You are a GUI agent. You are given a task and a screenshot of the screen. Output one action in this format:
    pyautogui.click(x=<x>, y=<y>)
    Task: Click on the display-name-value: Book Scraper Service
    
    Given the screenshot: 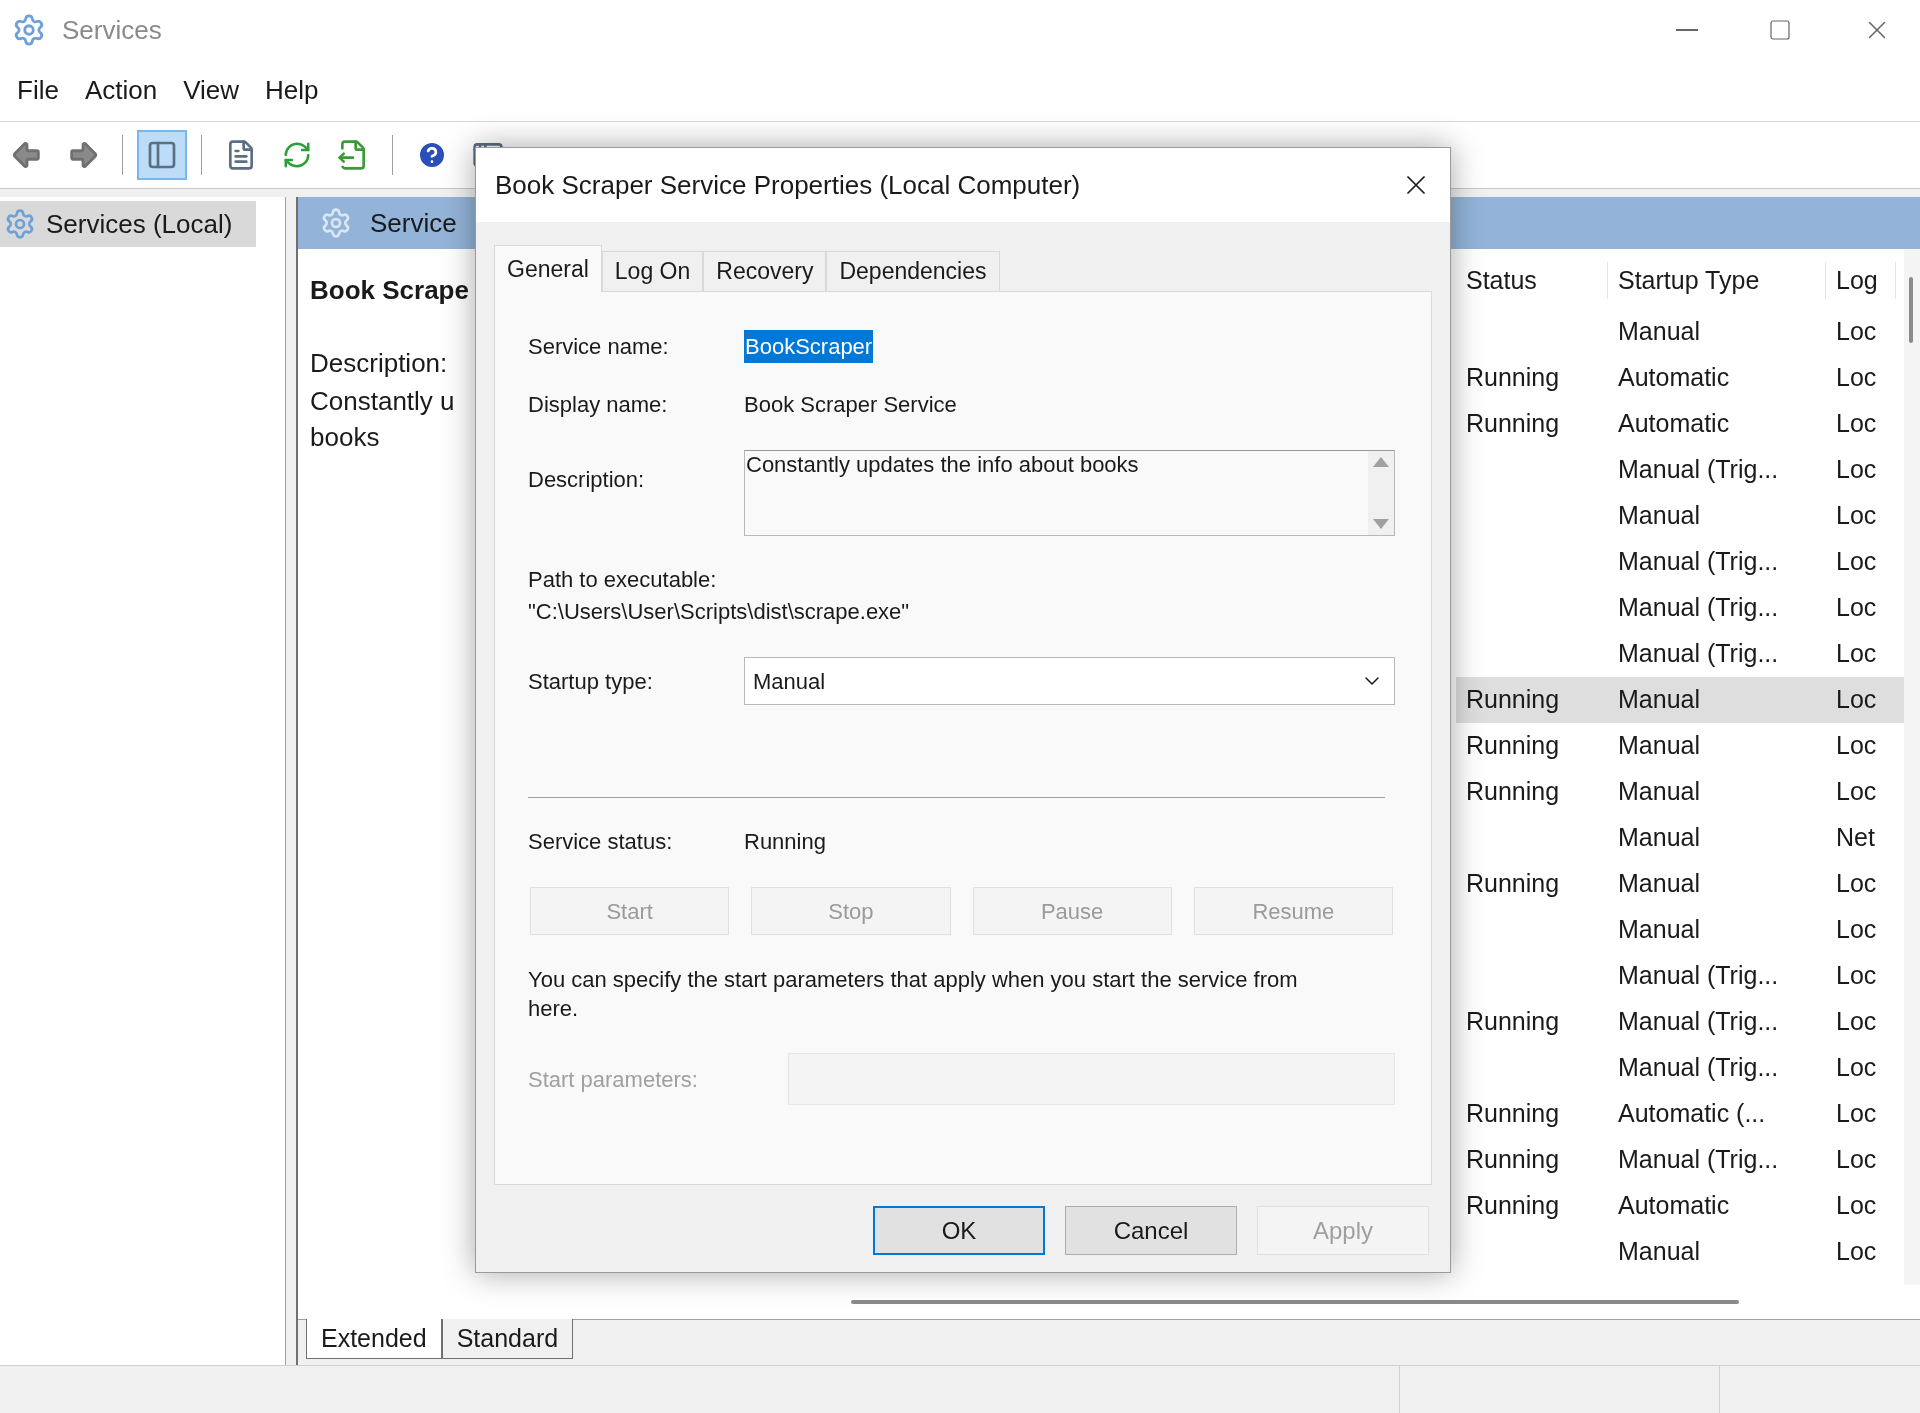 What is the action you would take?
    pyautogui.click(x=850, y=404)
    